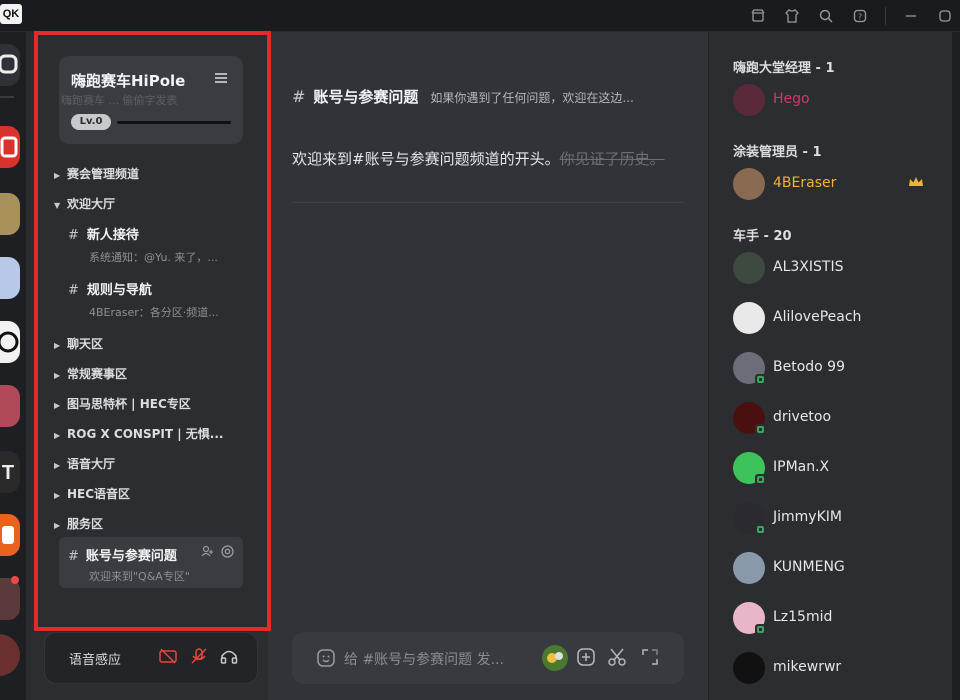 The width and height of the screenshot is (960, 700). Describe the element at coordinates (480, 16) in the screenshot. I see `title-bar: QK ?` at that location.